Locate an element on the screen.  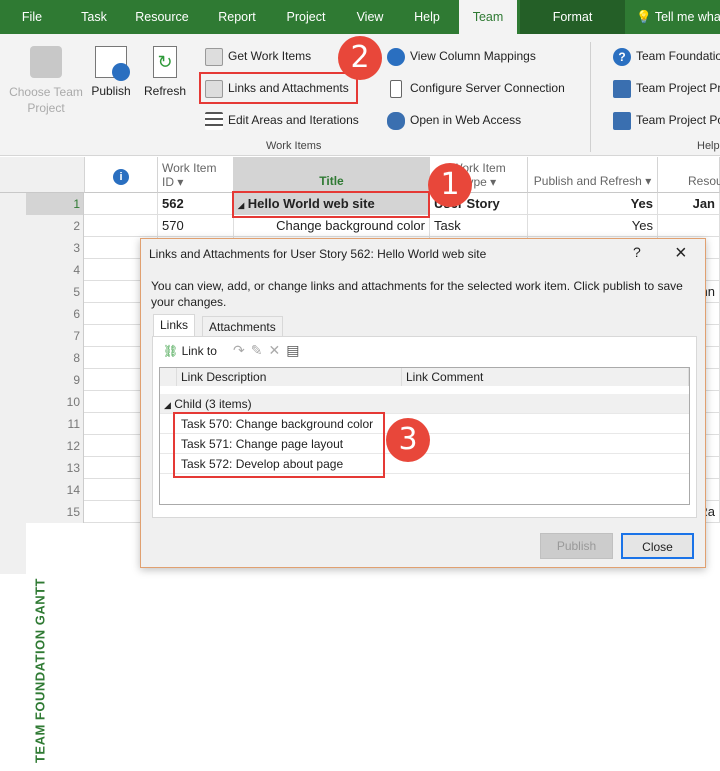
open-web-access-button: Open in Web Access is located at coordinates (454, 120).